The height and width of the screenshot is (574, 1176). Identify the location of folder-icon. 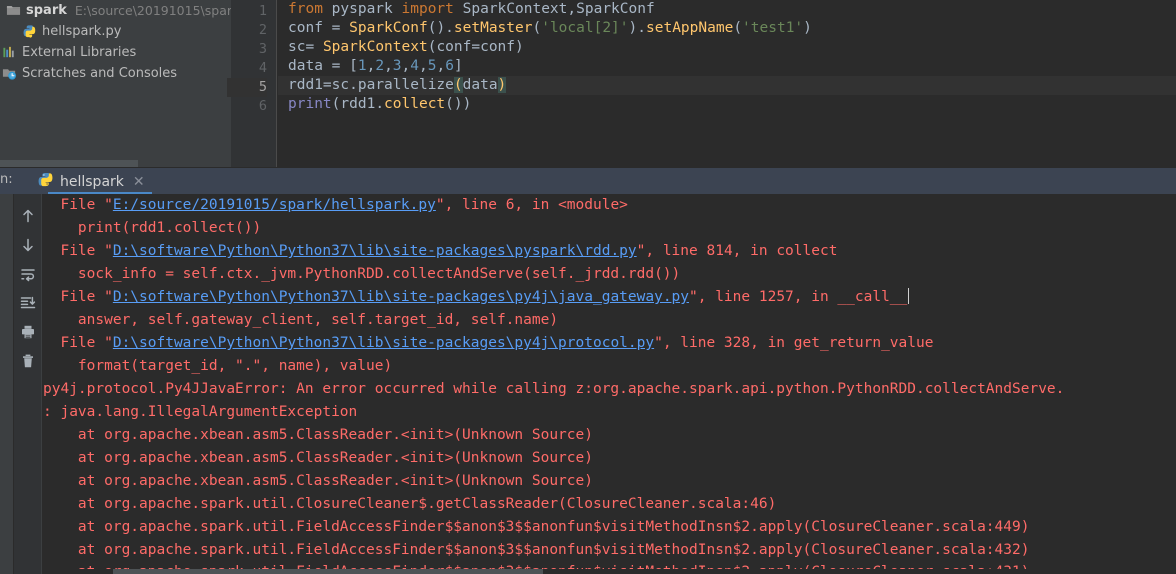
(13, 10).